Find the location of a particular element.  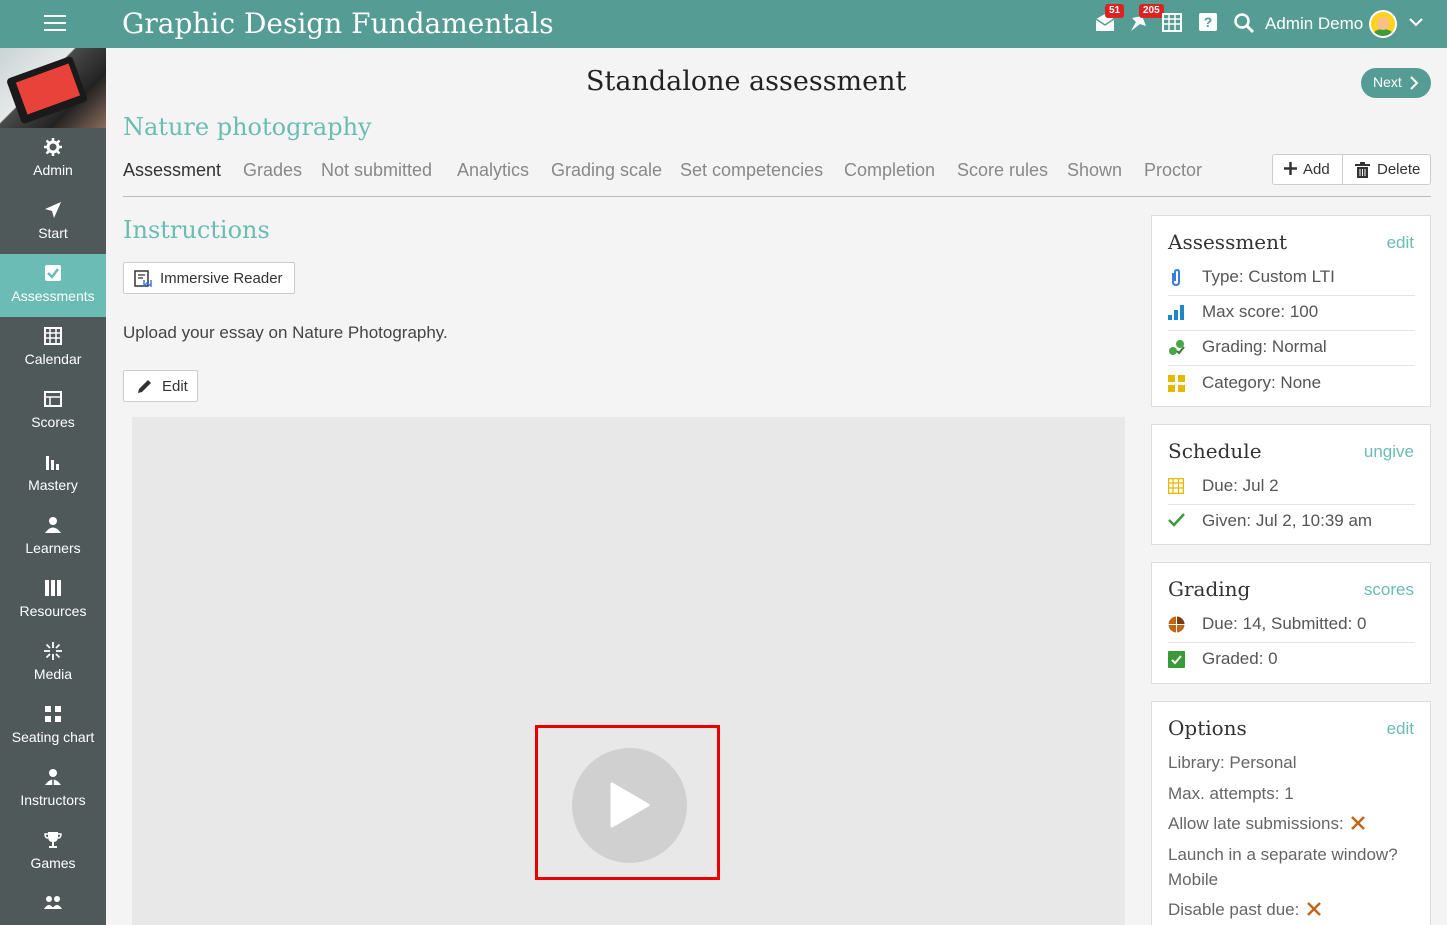

launch-window-option: Launch in a separate window? Mobile is located at coordinates (1283, 867).